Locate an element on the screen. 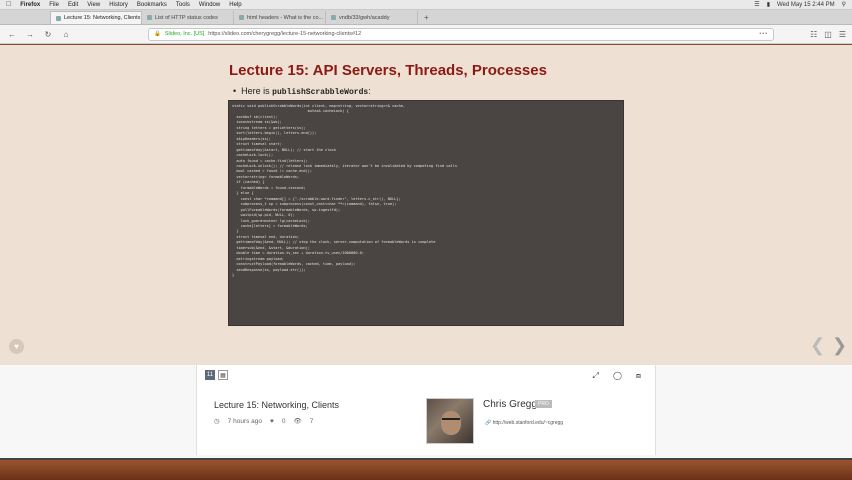  like-count: 0 is located at coordinates (283, 421).